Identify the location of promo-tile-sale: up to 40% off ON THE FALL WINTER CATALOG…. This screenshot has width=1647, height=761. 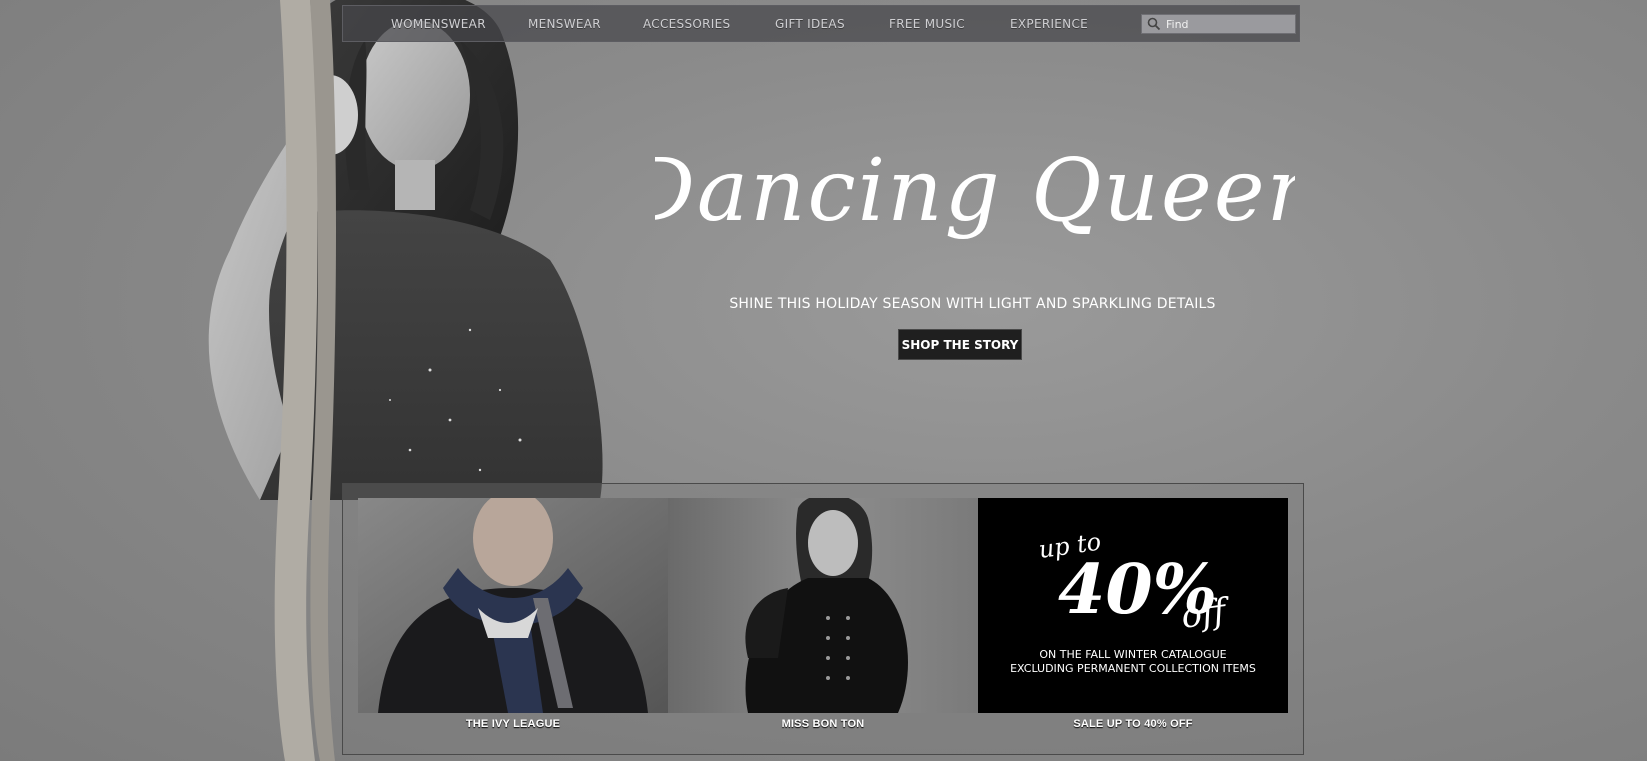
(1133, 605).